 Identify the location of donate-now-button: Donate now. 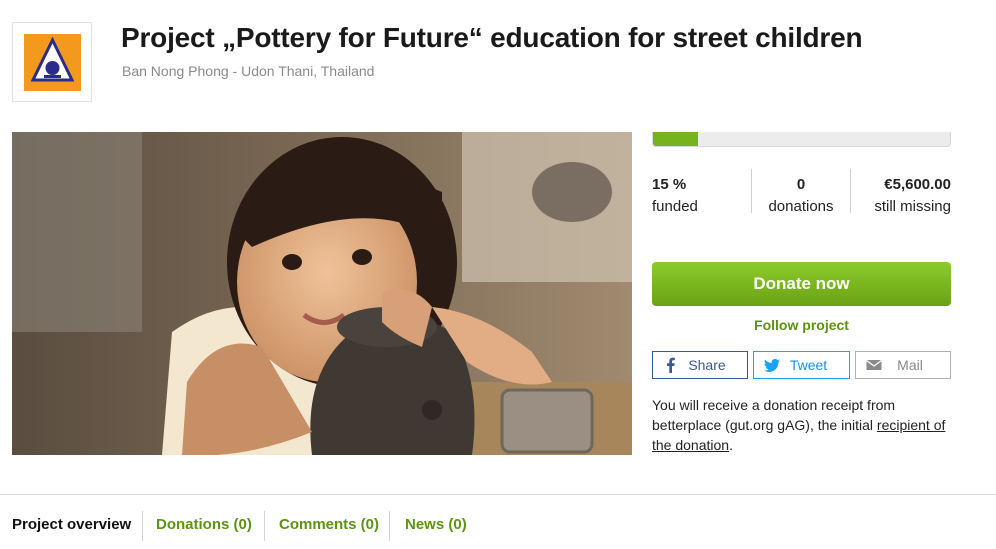
(801, 284).